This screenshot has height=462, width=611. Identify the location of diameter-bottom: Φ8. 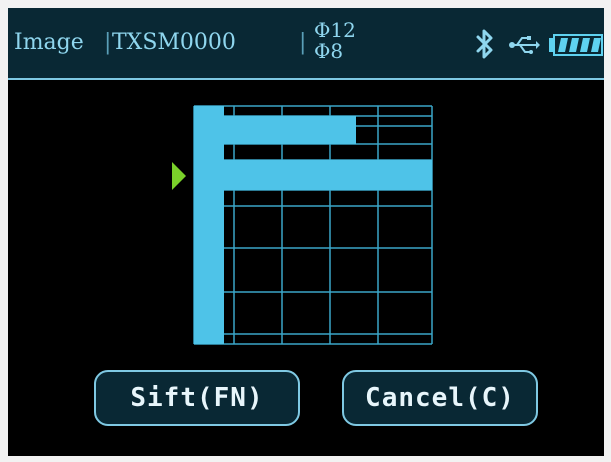
(329, 51).